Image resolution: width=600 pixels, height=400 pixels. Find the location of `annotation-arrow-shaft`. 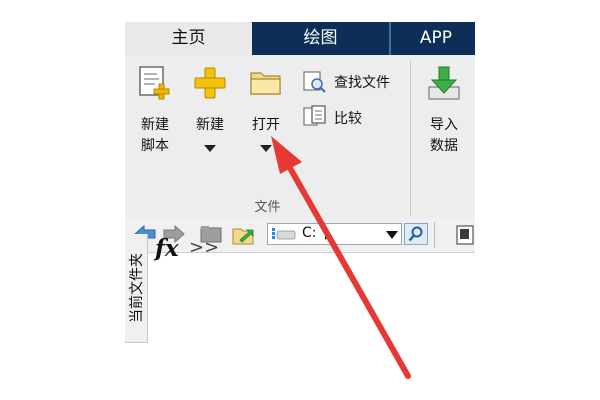

annotation-arrow-shaft is located at coordinates (349, 272).